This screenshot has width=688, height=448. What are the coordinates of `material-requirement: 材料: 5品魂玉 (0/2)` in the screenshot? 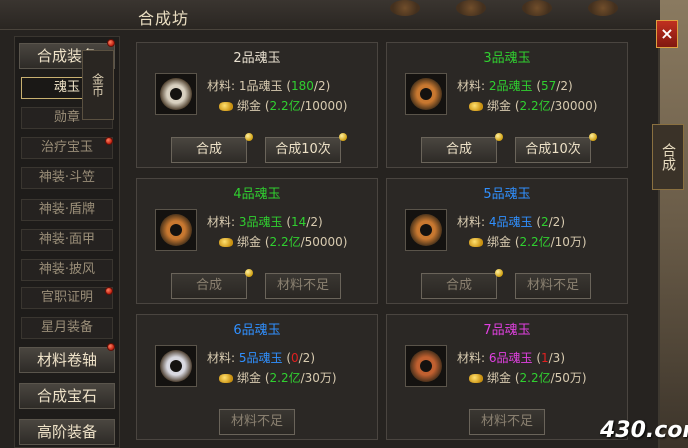 It's located at (261, 357).